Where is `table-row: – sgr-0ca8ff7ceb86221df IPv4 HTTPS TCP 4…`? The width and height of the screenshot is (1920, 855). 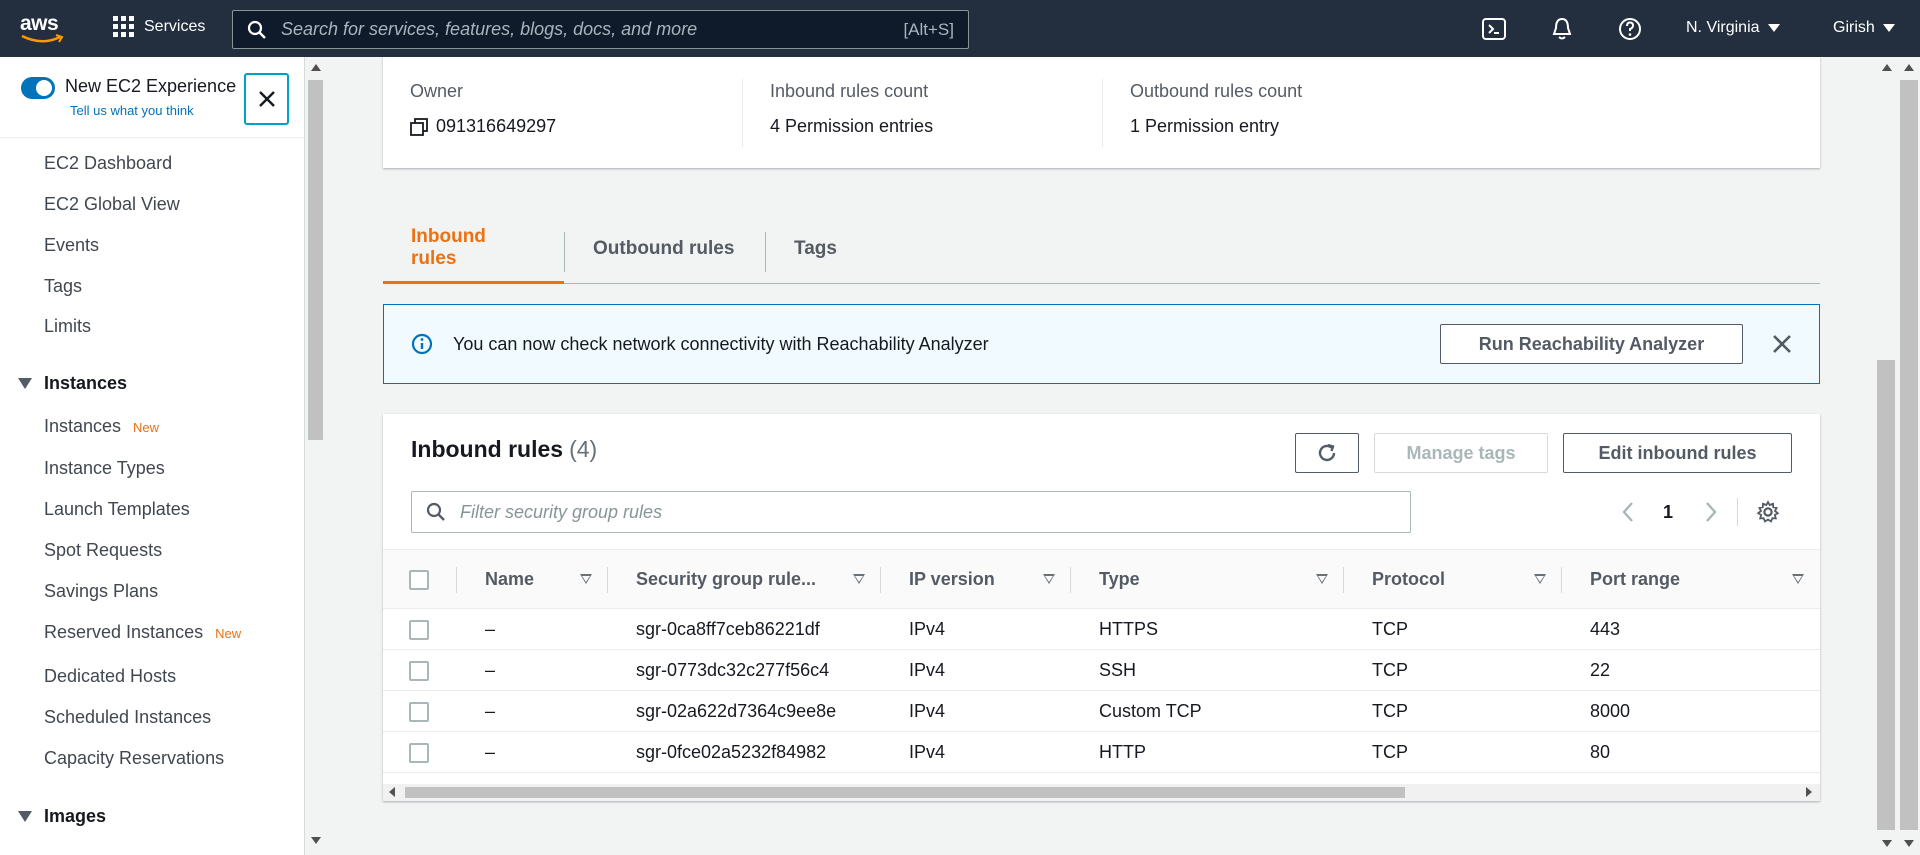 table-row: – sgr-0ca8ff7ceb86221df IPv4 HTTPS TCP 4… is located at coordinates (1101, 629).